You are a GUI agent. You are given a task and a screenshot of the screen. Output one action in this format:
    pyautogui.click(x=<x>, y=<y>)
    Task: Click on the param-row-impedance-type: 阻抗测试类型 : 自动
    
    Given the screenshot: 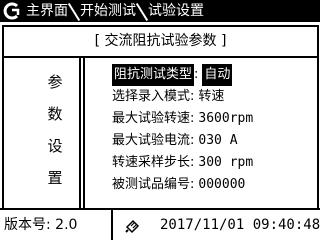 What is the action you would take?
    pyautogui.click(x=182, y=75)
    